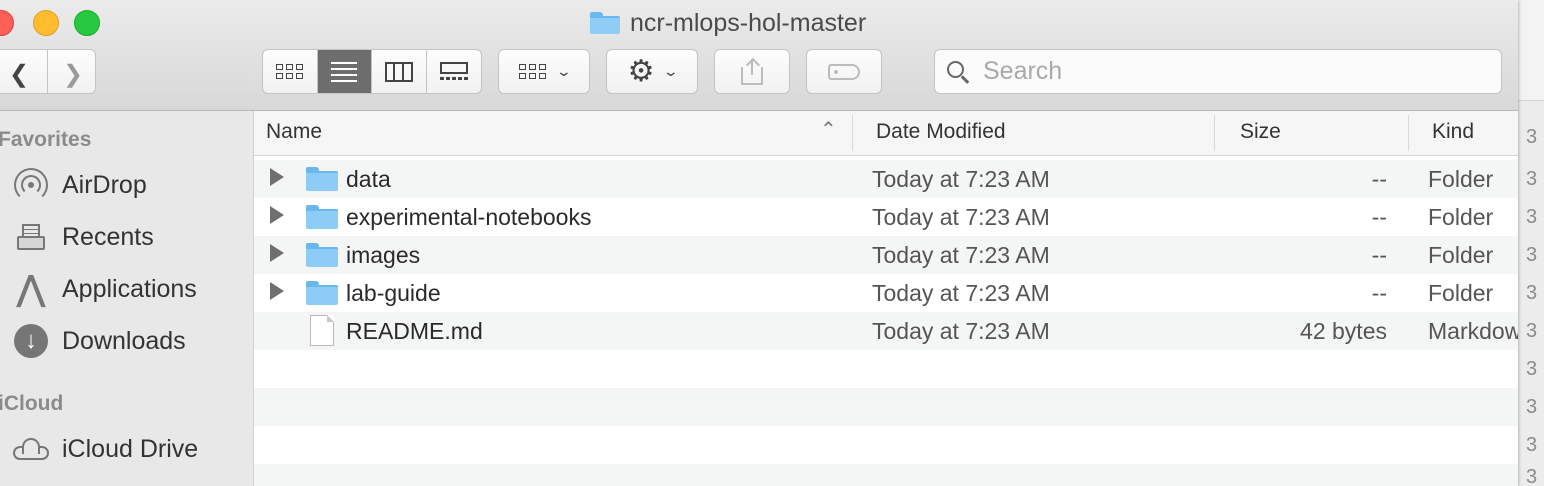  What do you see at coordinates (322, 330) in the screenshot?
I see `document-icon` at bounding box center [322, 330].